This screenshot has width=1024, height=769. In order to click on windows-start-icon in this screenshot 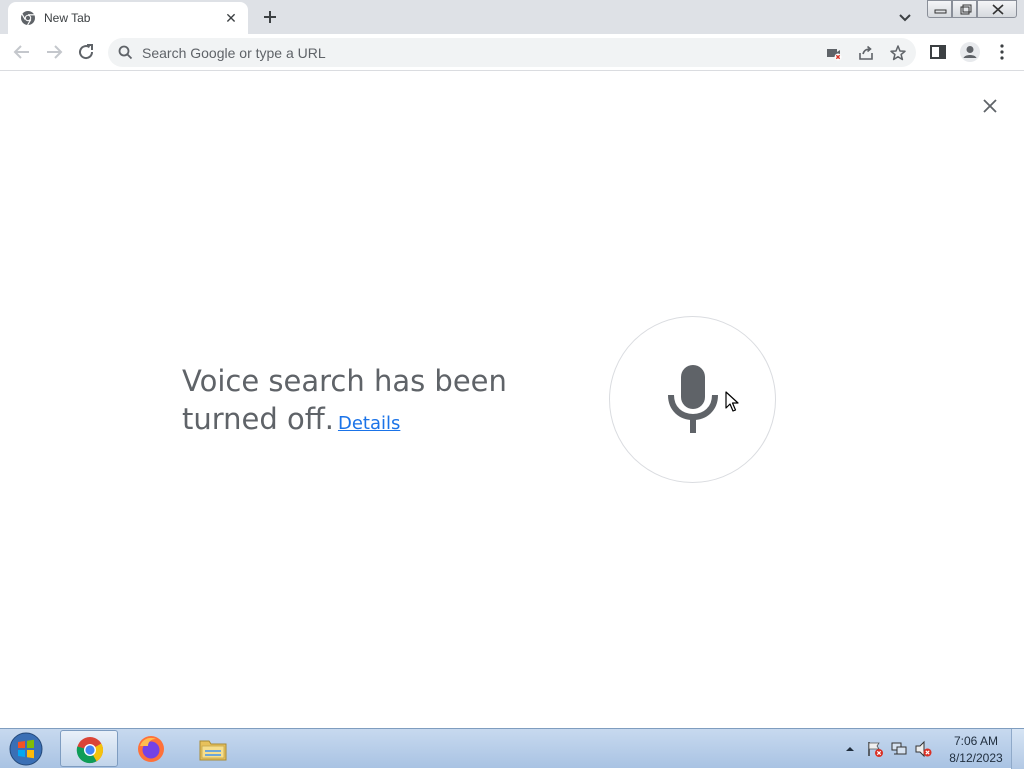, I will do `click(26, 749)`.